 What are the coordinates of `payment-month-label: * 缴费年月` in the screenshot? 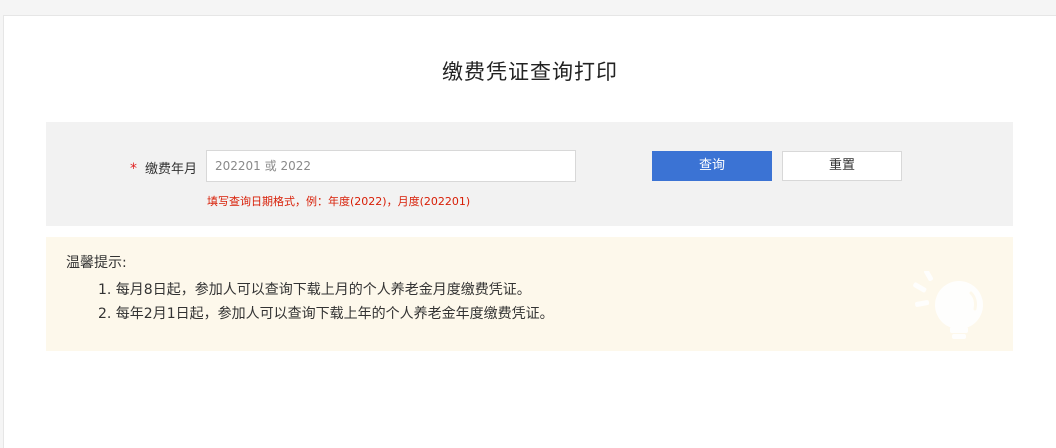 It's located at (163, 167).